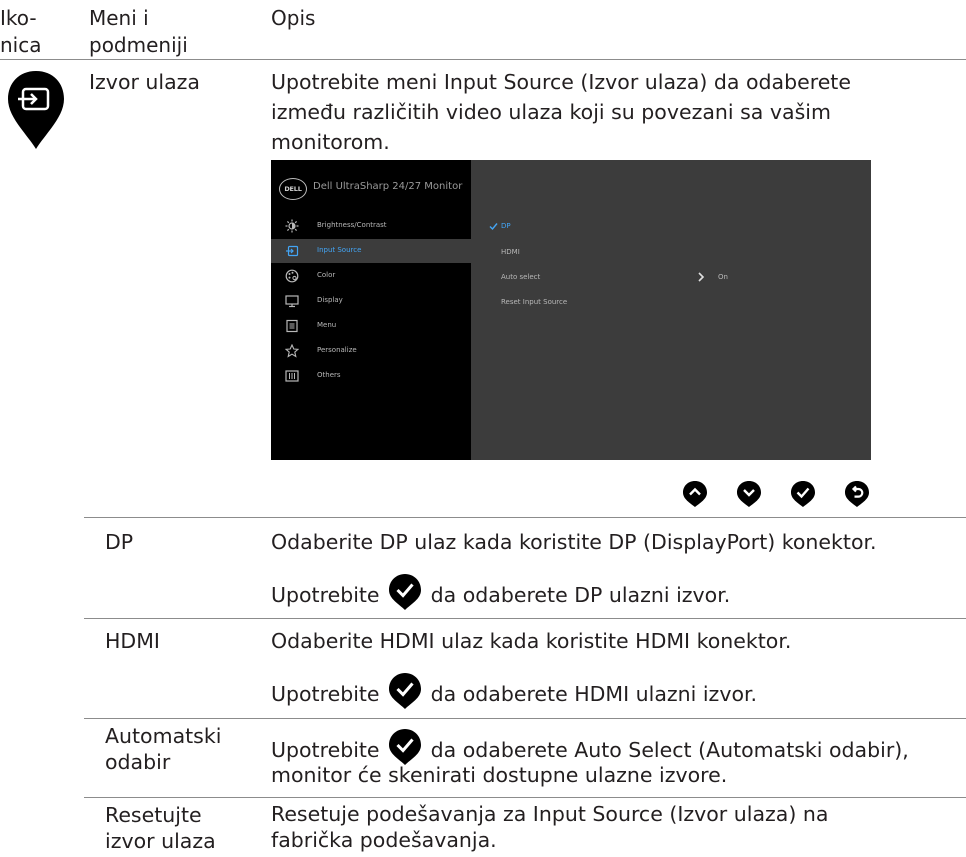 This screenshot has width=966, height=857. I want to click on header-menu-column: Meni i podmeniji, so click(138, 31).